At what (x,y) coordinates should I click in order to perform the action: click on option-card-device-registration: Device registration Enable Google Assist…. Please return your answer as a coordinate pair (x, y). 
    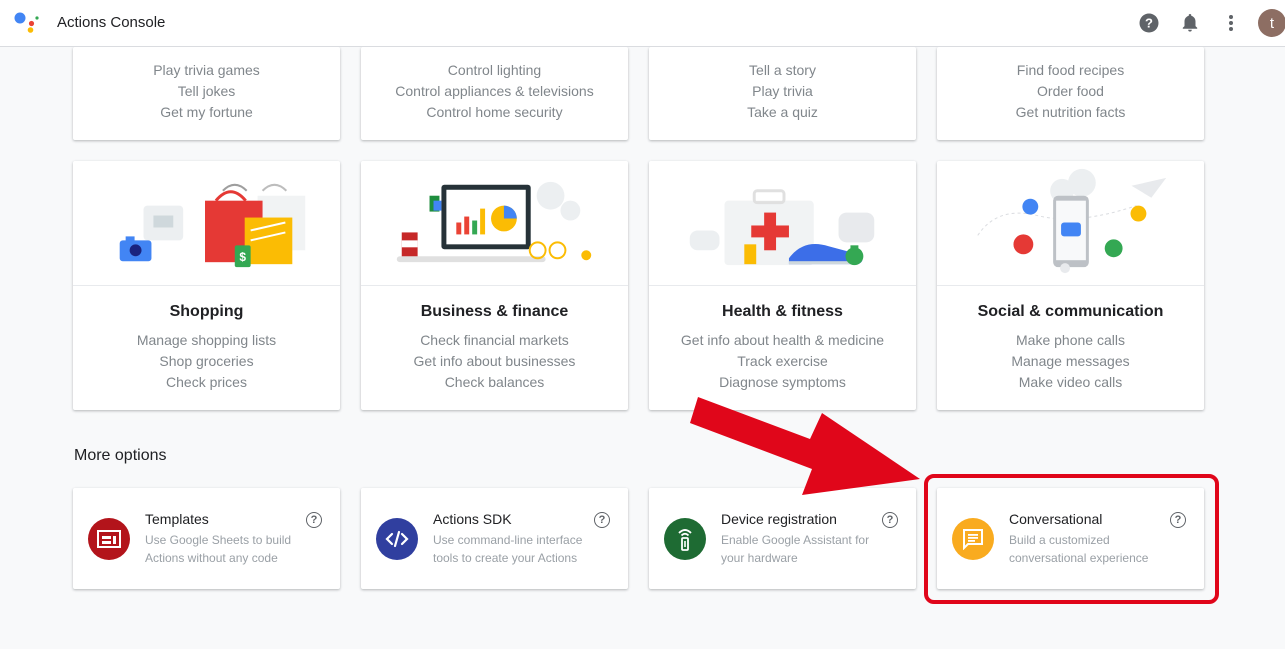
    Looking at the image, I should click on (782, 538).